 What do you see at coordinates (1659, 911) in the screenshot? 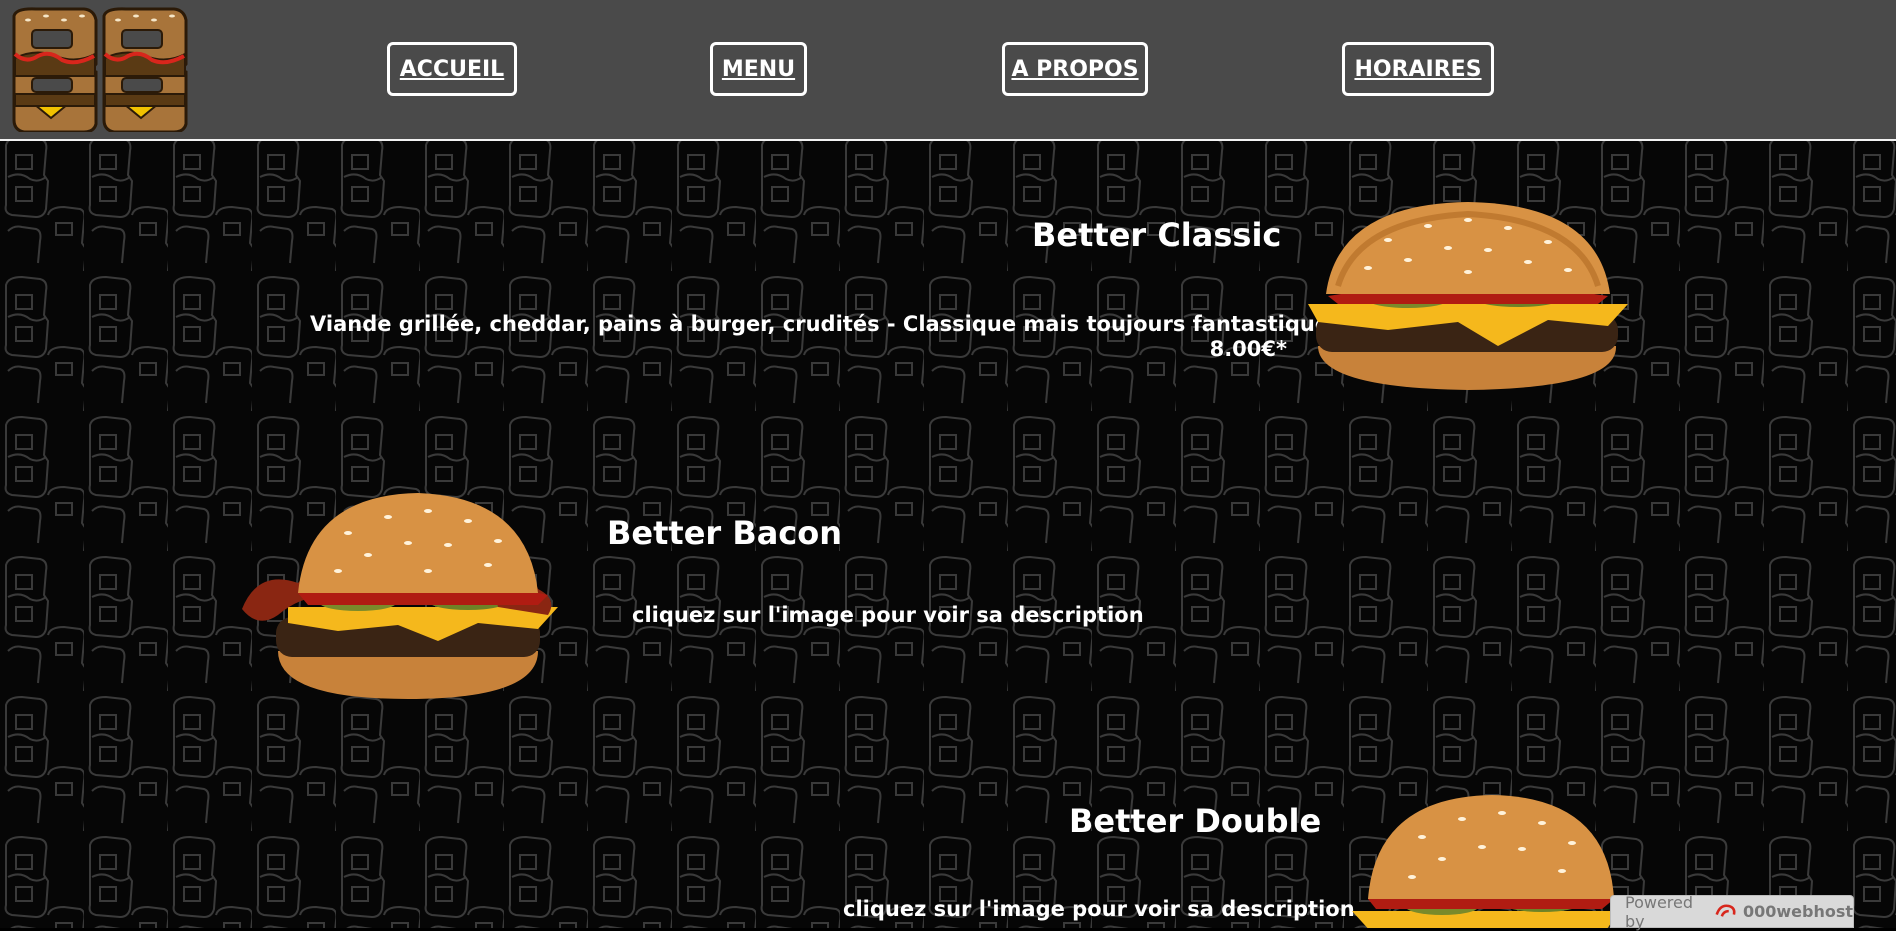
I see `badge-prefix: Powered by` at bounding box center [1659, 911].